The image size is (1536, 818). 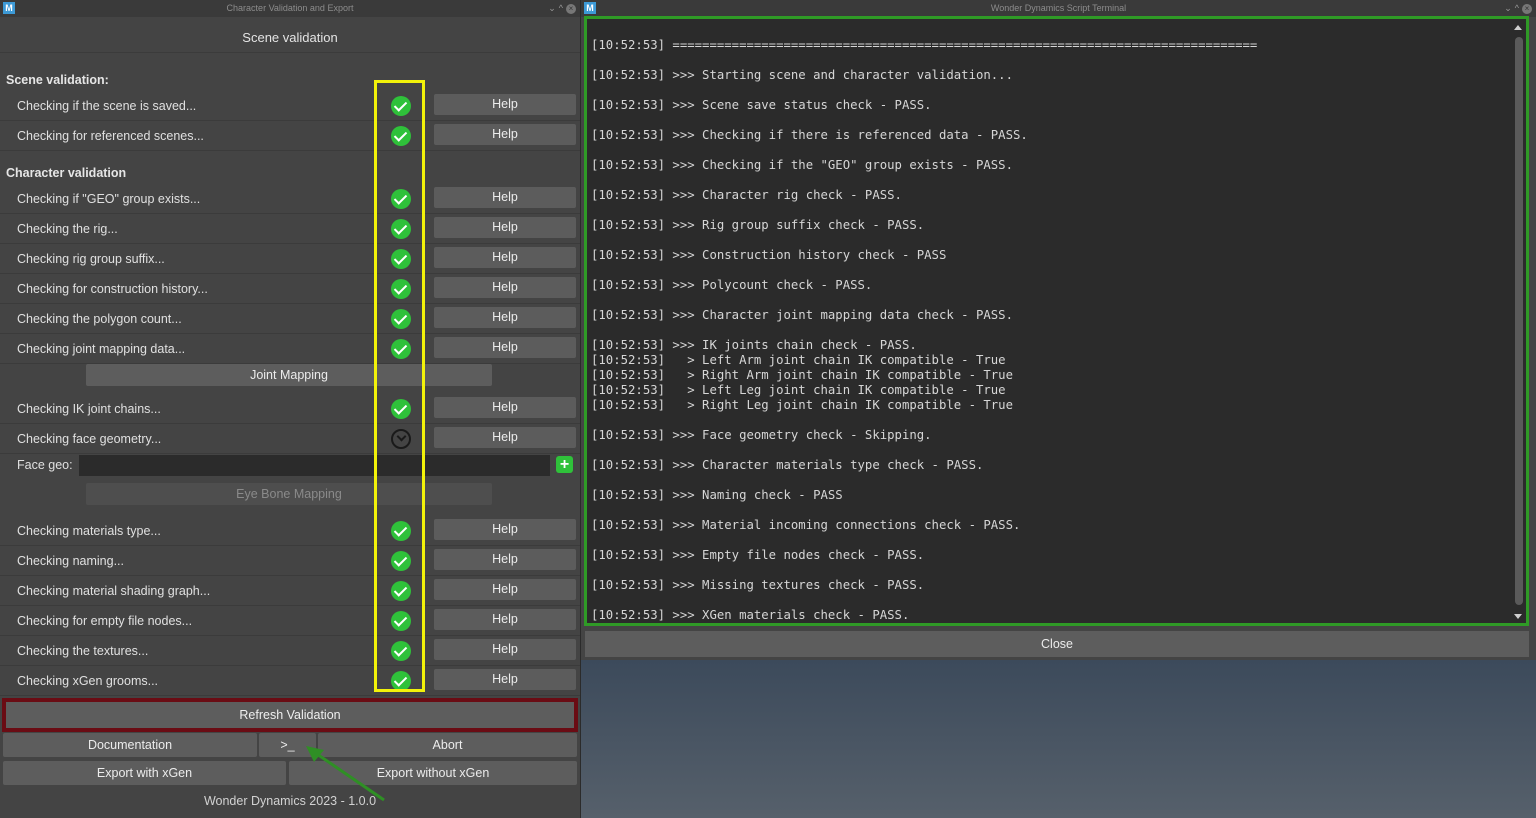 What do you see at coordinates (287, 745) in the screenshot?
I see `terminal-button: >_` at bounding box center [287, 745].